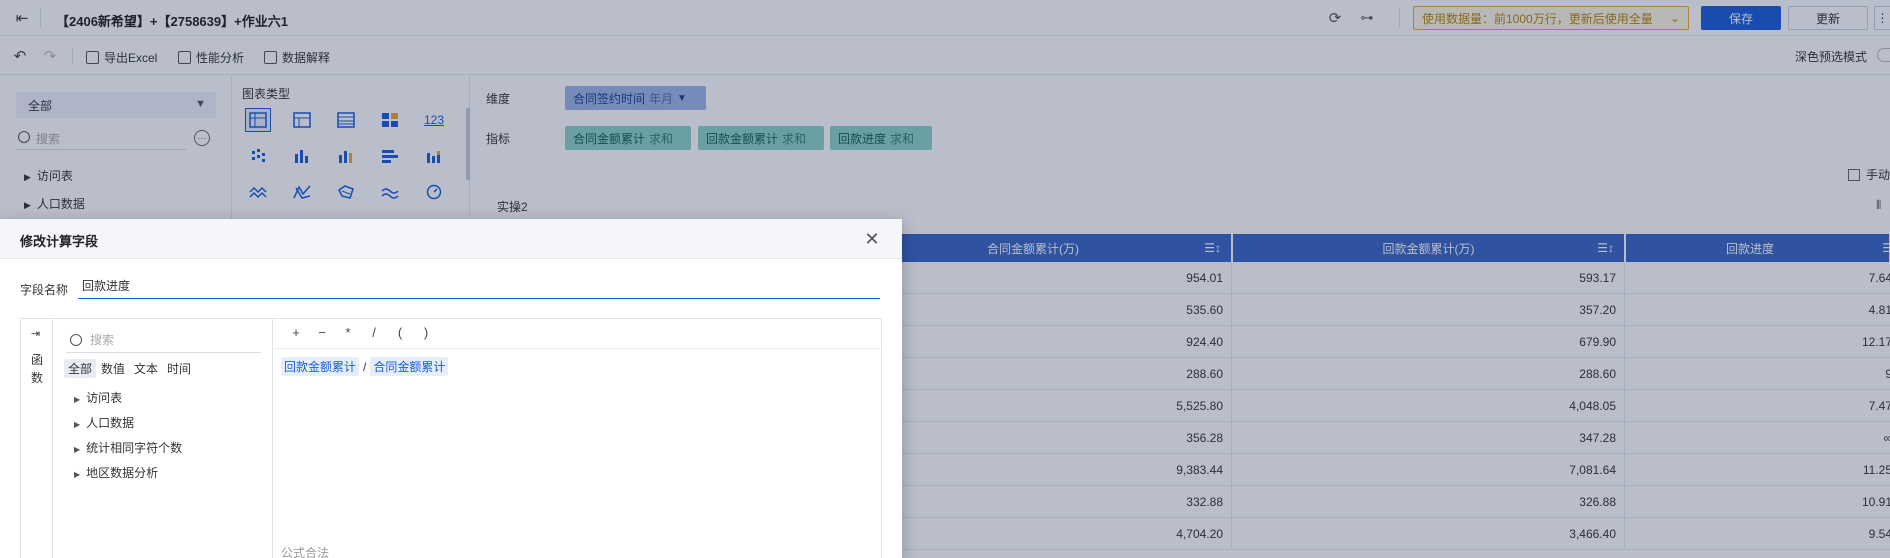 The height and width of the screenshot is (558, 1890). Describe the element at coordinates (320, 366) in the screenshot. I see `formula-field-token: 回款金额累计` at that location.